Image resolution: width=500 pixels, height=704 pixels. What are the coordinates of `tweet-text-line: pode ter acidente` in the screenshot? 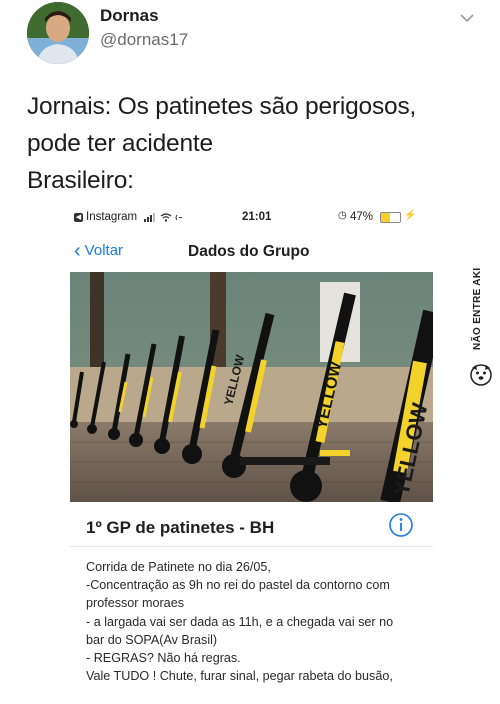 It's located at (120, 143).